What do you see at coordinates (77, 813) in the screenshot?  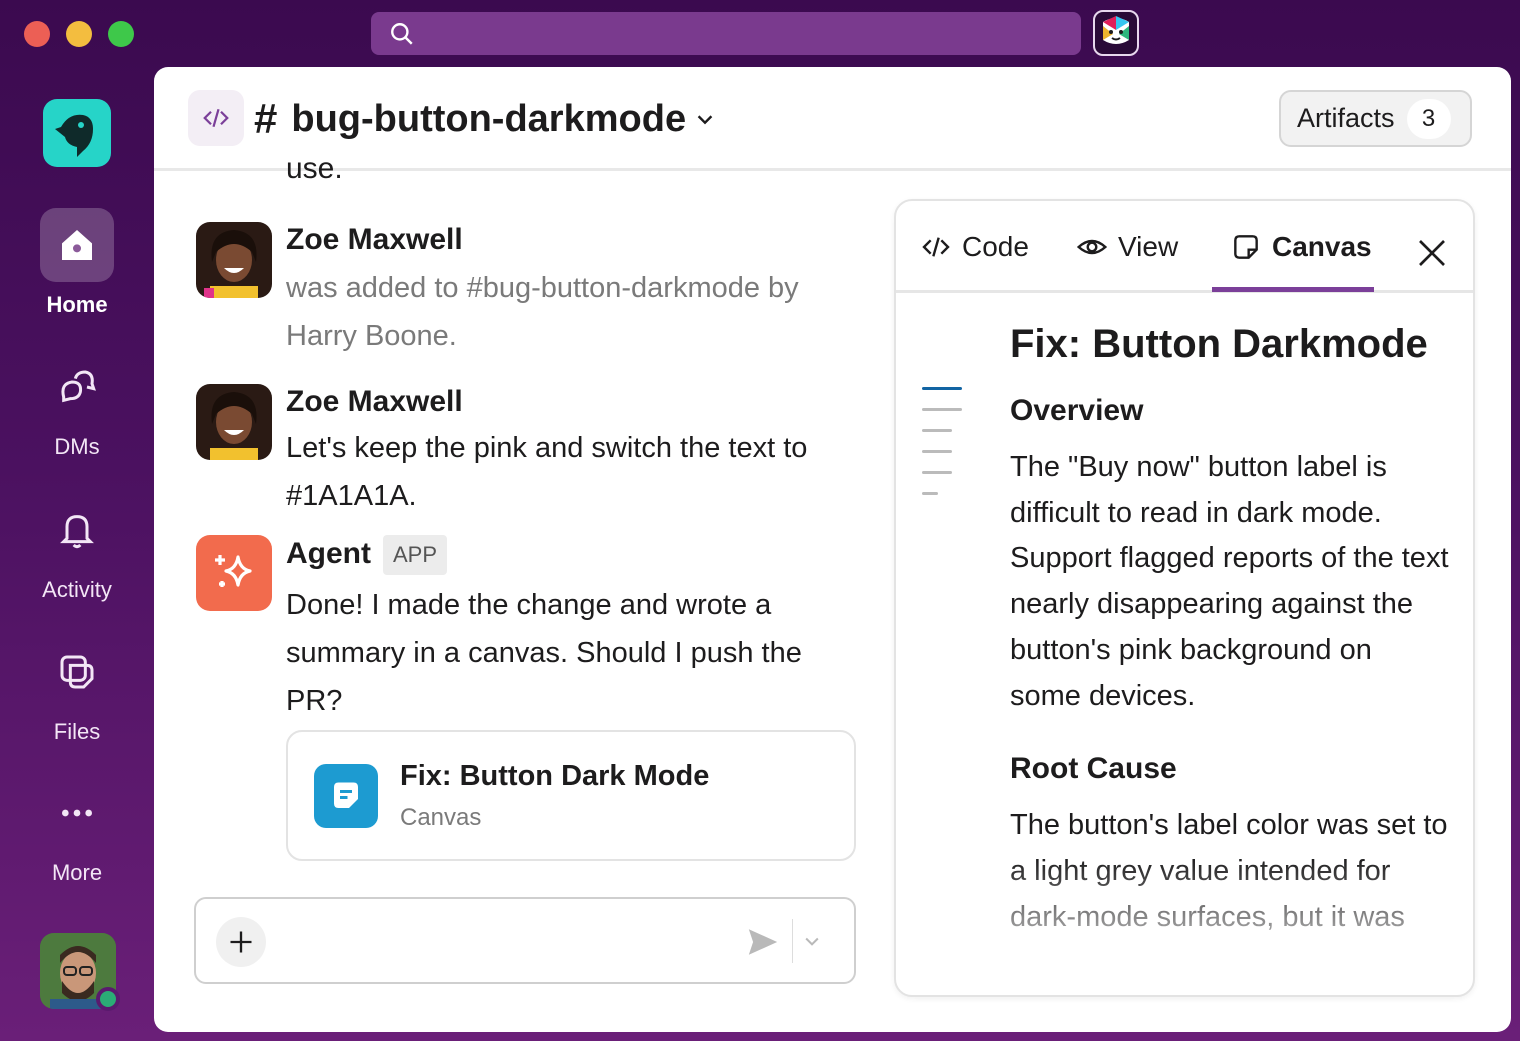 I see `more-icon` at bounding box center [77, 813].